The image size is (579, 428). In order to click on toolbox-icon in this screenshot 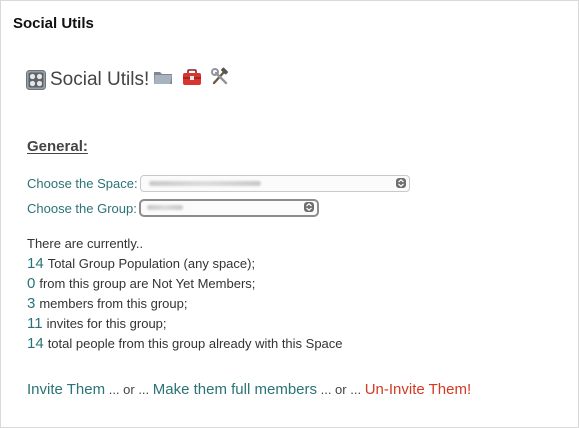, I will do `click(192, 77)`.